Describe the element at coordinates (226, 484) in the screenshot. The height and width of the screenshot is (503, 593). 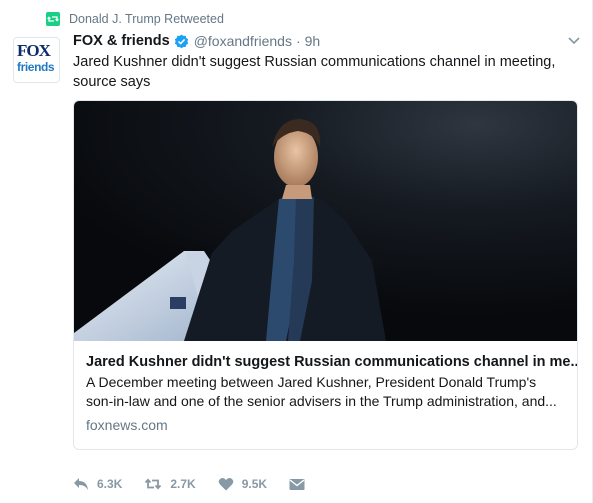
I see `like-icon` at that location.